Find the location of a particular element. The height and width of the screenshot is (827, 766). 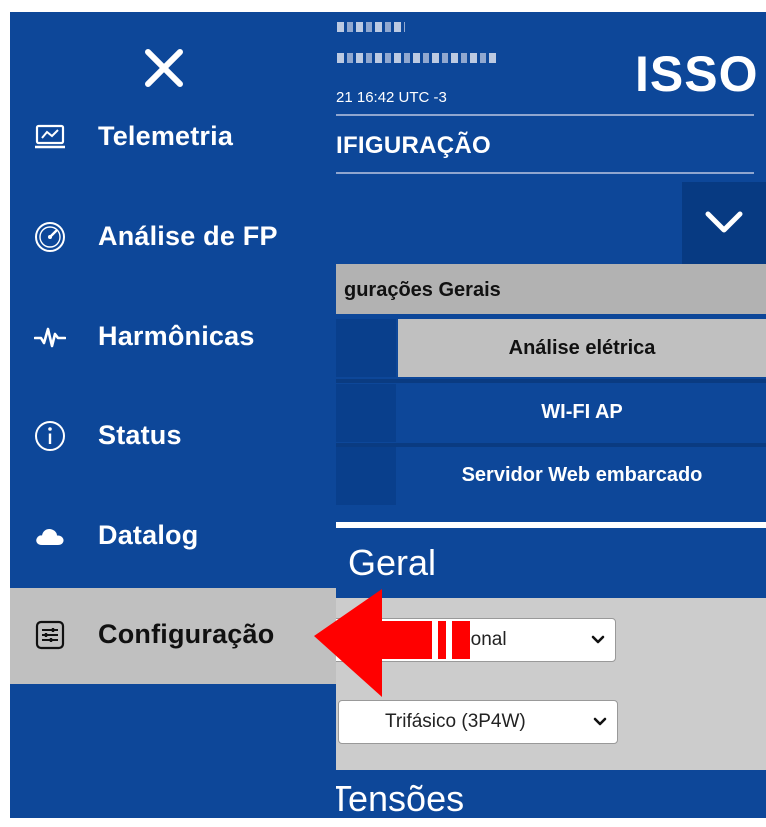

system-type-select: Trifásico (3P4W) is located at coordinates (478, 722).